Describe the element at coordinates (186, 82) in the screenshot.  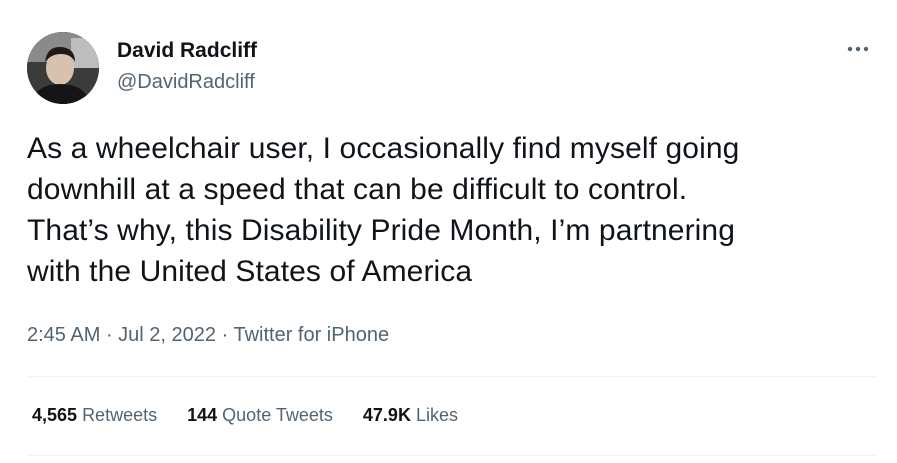
I see `author-handle: @DavidRadcliff` at that location.